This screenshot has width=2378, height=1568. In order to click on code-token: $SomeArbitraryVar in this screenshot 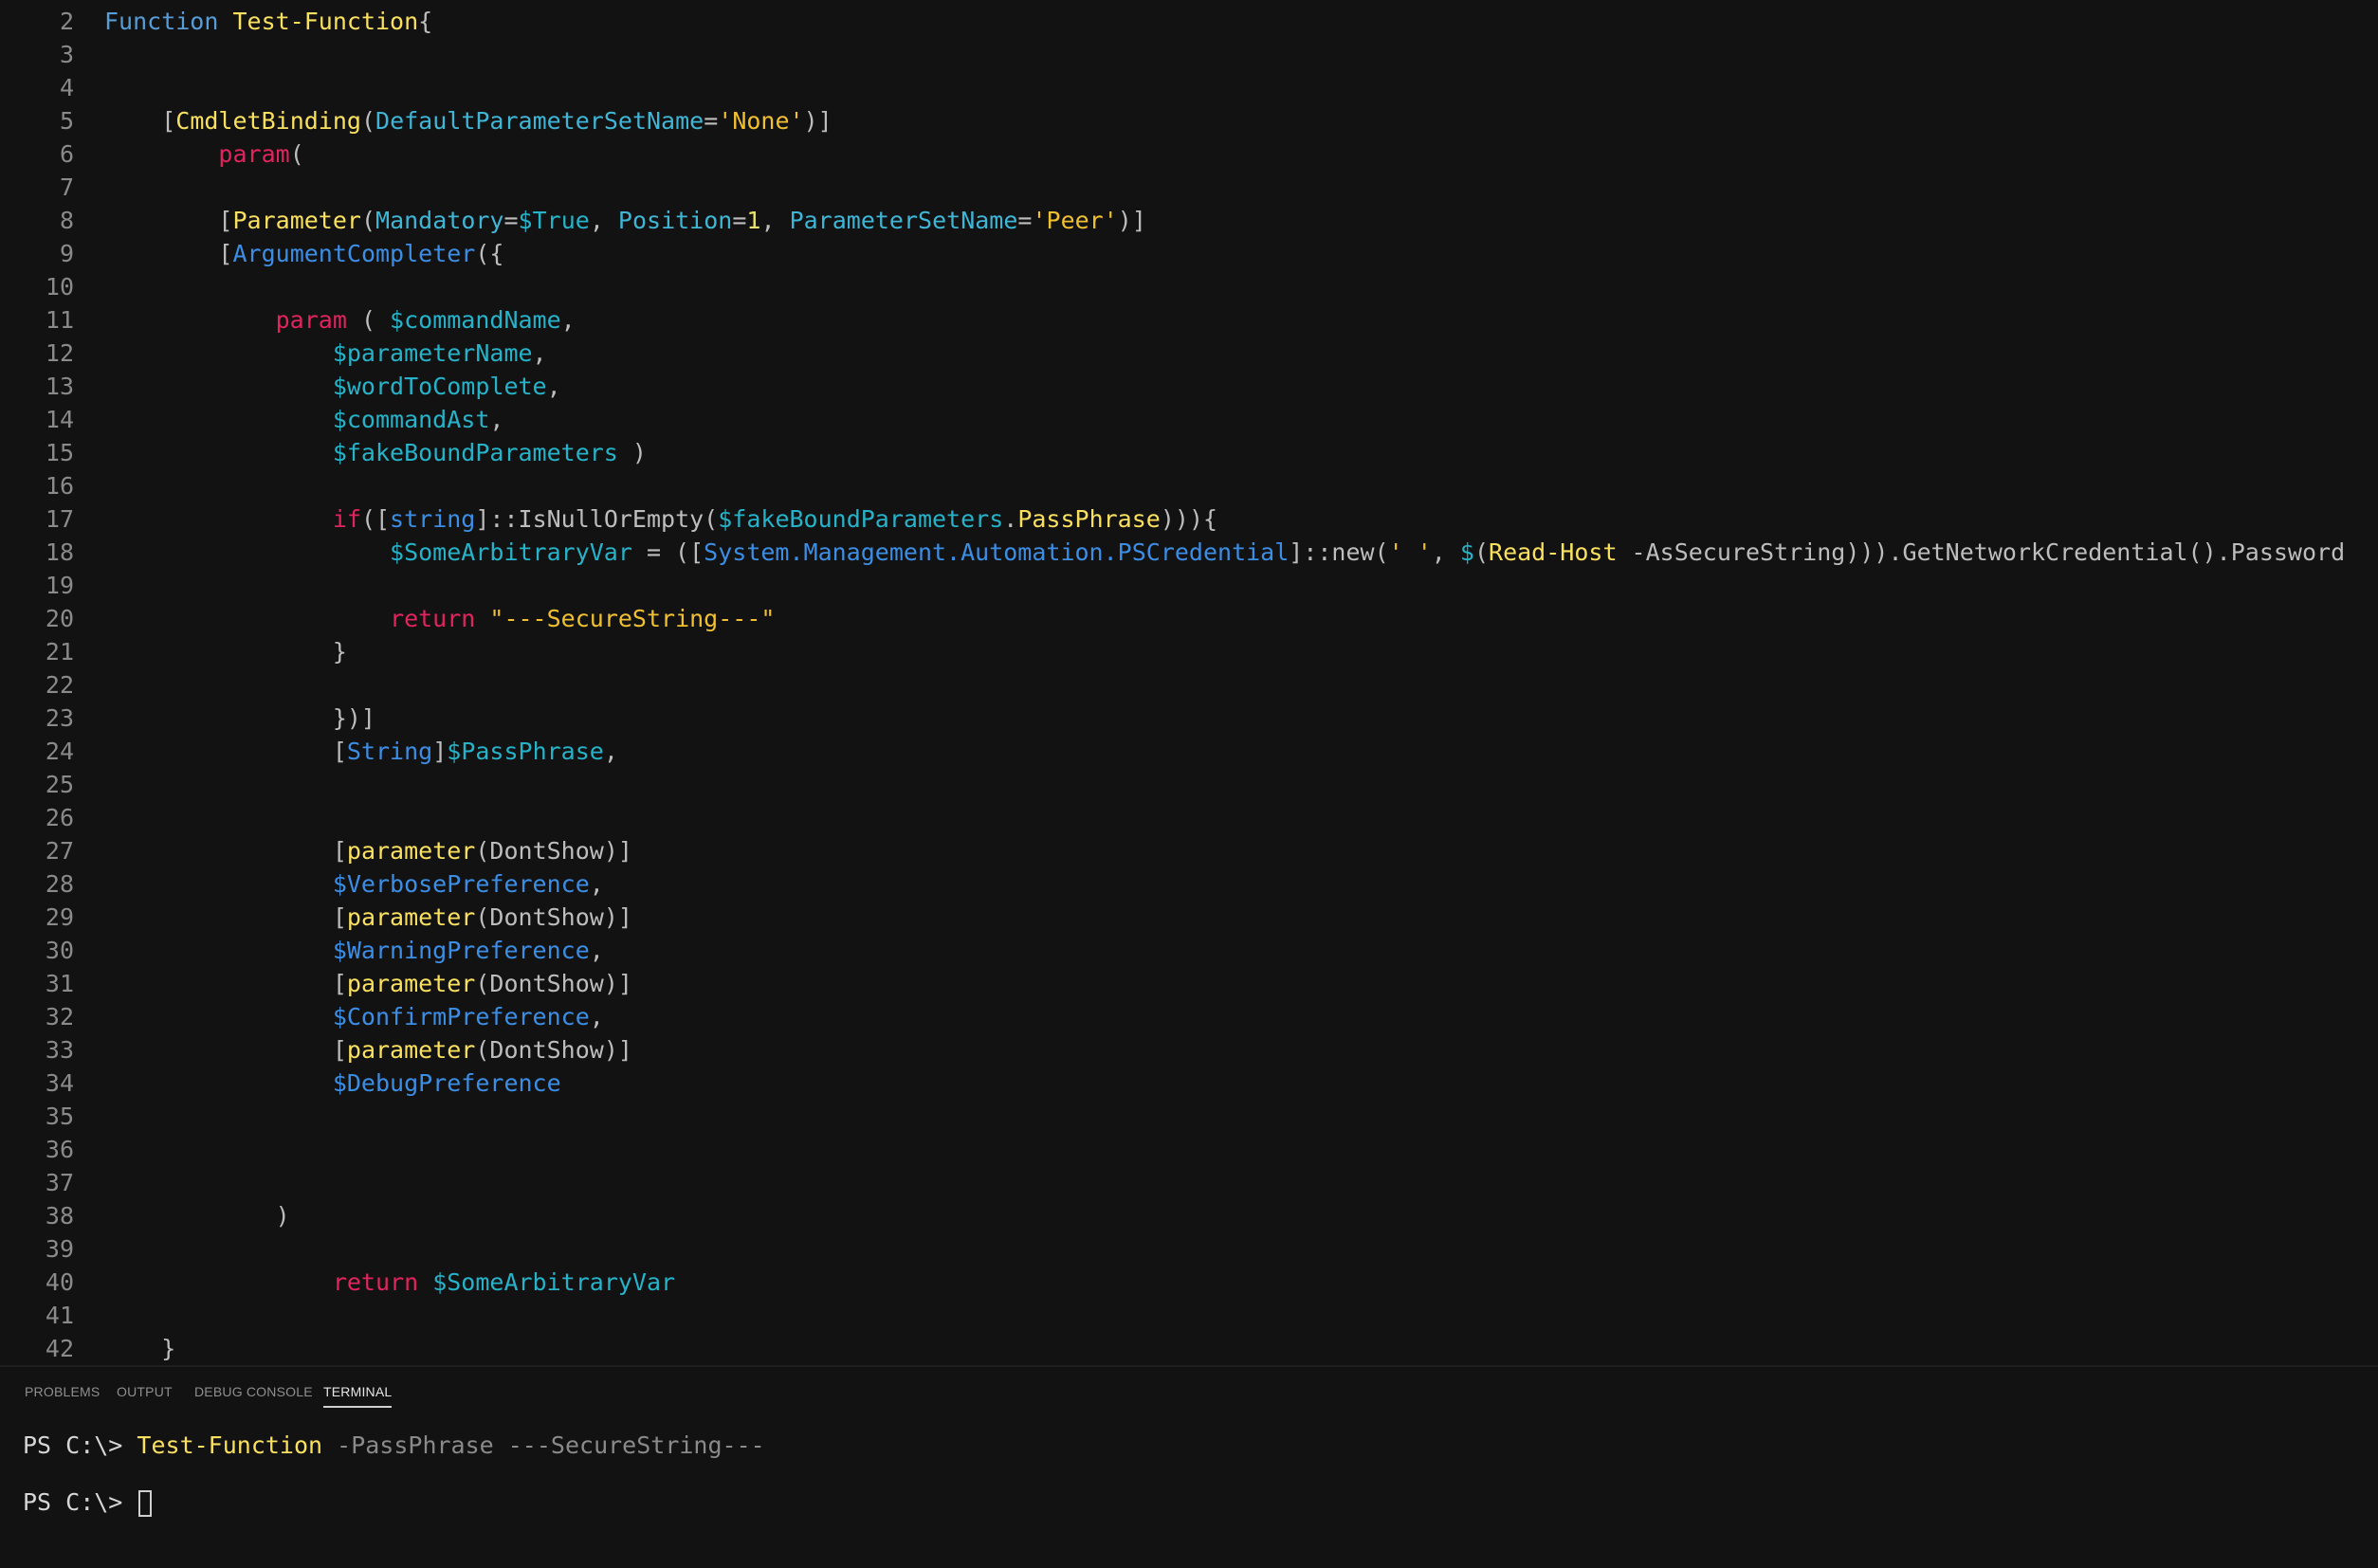, I will do `click(511, 552)`.